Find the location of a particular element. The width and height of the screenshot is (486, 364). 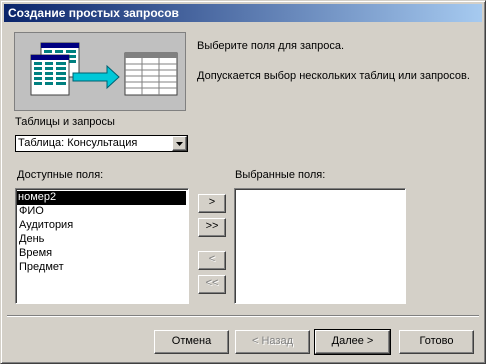

wizard-illustration is located at coordinates (100, 71).